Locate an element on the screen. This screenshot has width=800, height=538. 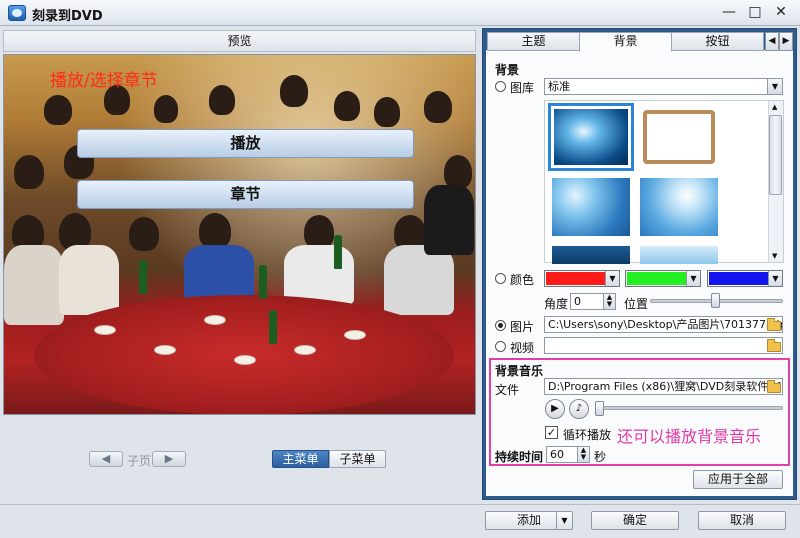
prev-page-button: ◀ is located at coordinates (106, 459).